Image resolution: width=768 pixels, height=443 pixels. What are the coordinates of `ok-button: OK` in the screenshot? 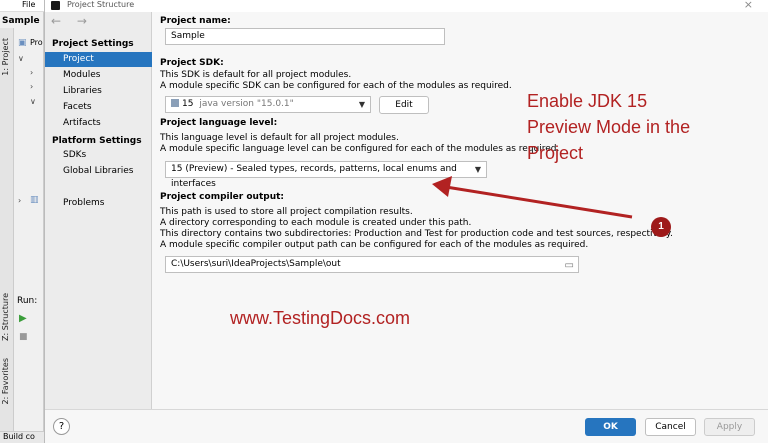 It's located at (610, 427).